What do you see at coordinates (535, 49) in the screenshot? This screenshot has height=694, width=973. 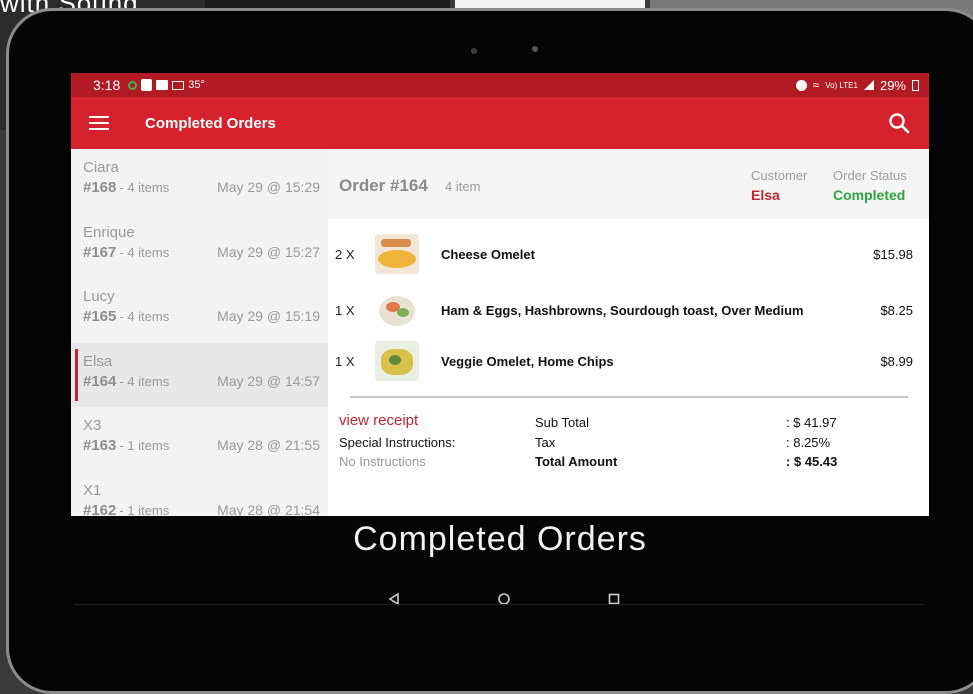 I see `camera-lens` at bounding box center [535, 49].